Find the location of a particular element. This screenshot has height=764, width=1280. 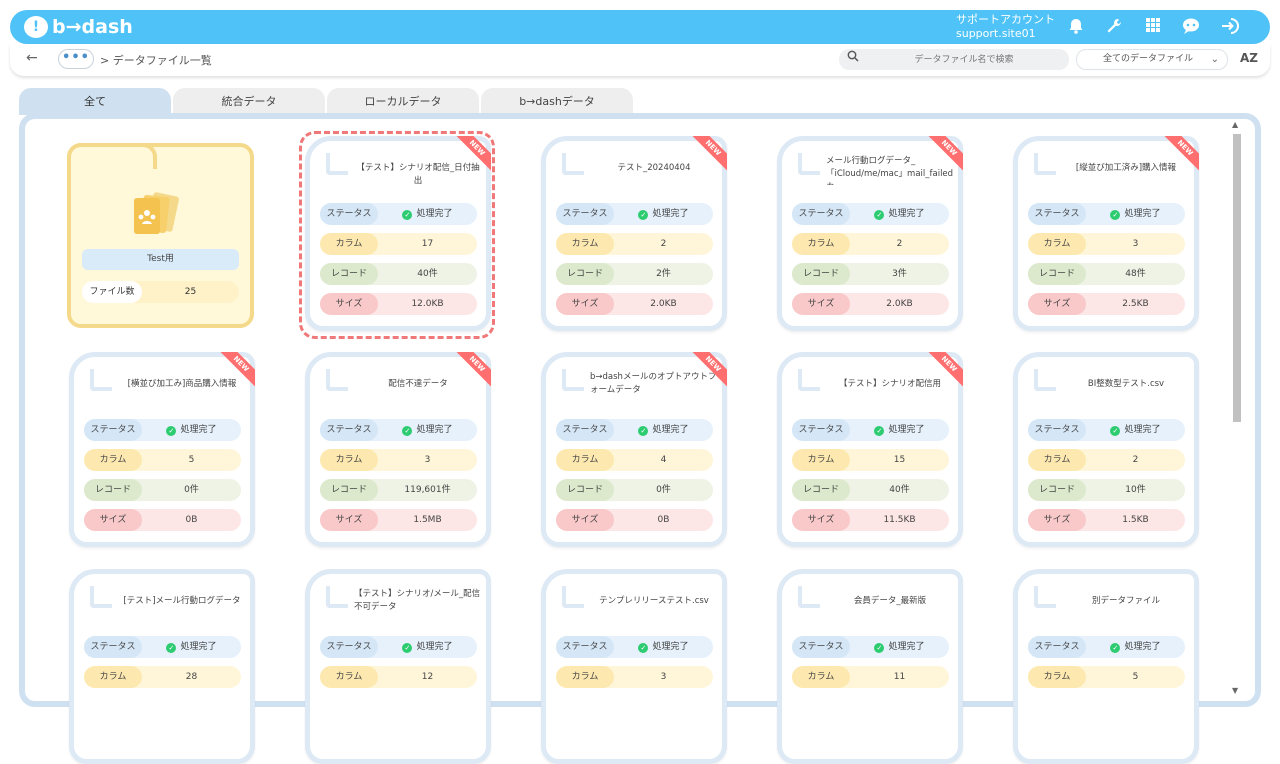

search-box is located at coordinates (954, 59).